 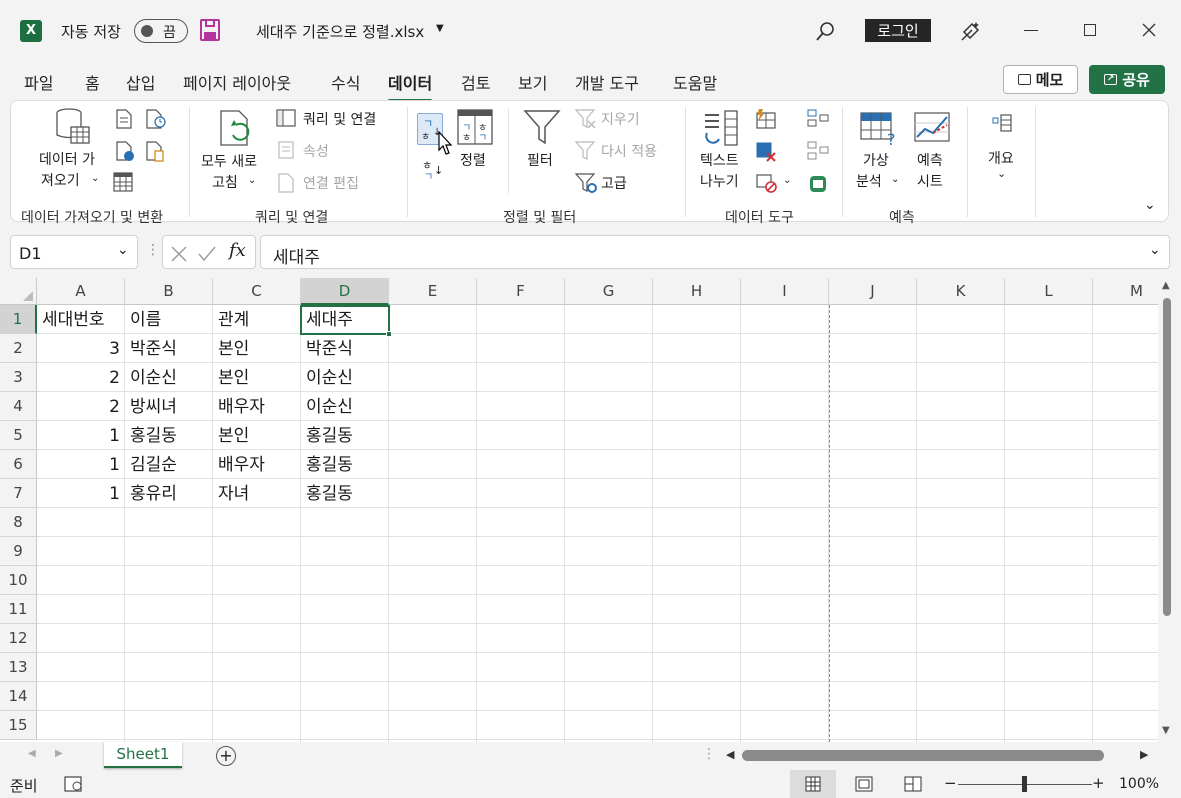 I want to click on tab-file: 파일, so click(x=38, y=82).